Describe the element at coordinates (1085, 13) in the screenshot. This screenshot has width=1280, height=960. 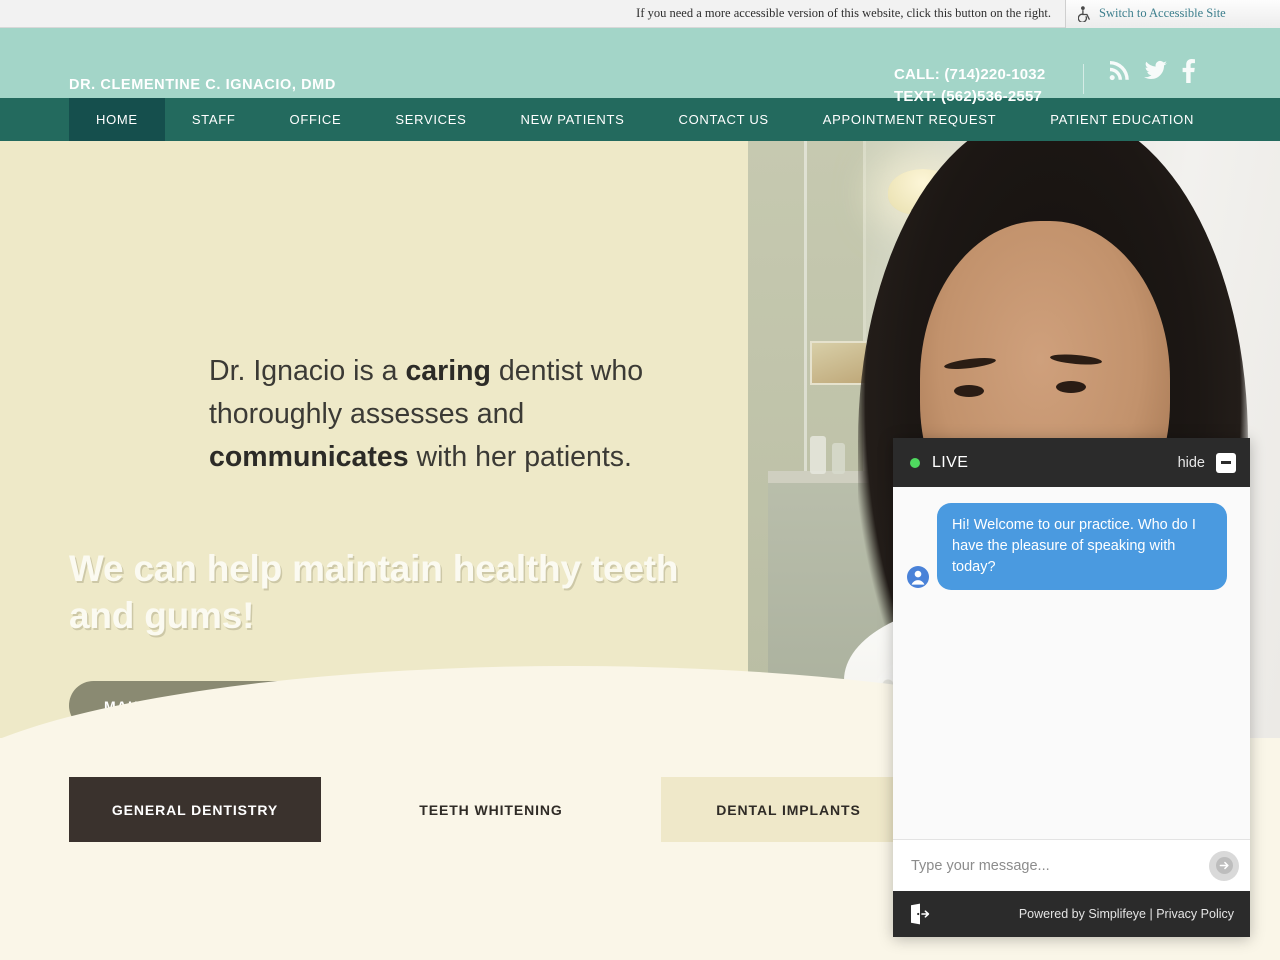
I see `wheelchair-icon` at that location.